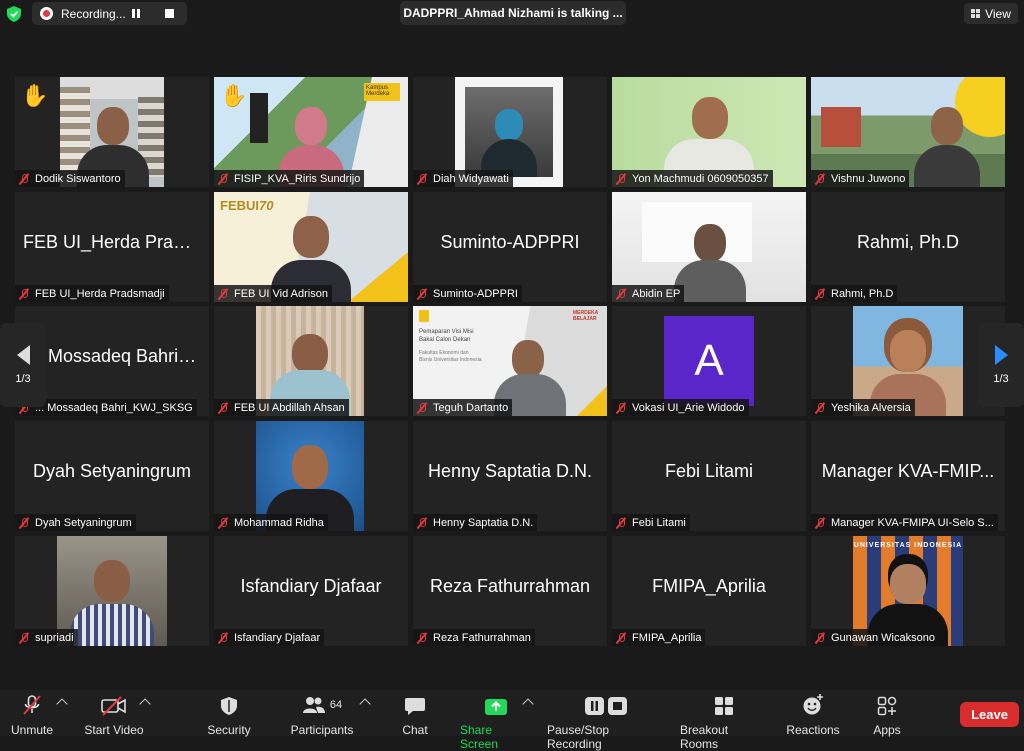  What do you see at coordinates (496, 722) in the screenshot?
I see `share-screen-button: Share Screen` at bounding box center [496, 722].